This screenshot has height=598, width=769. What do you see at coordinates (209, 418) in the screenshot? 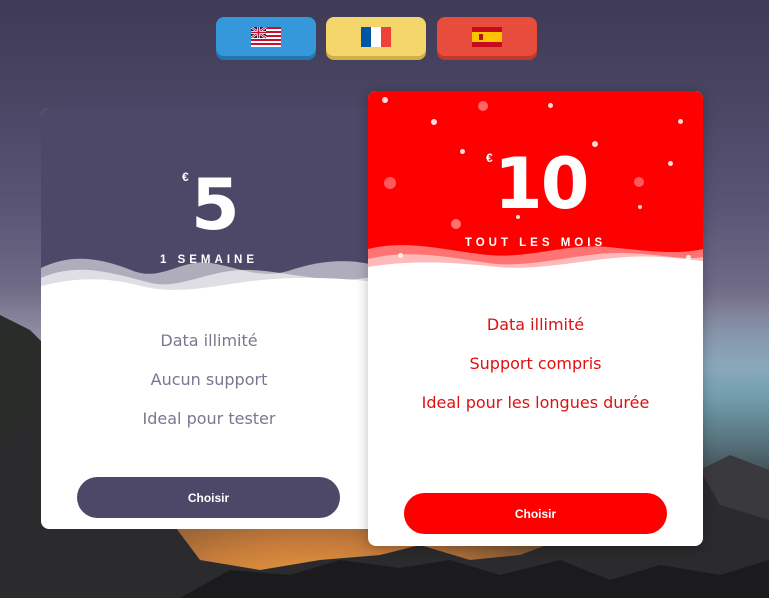
I see `feature-item: Ideal pour tester` at bounding box center [209, 418].